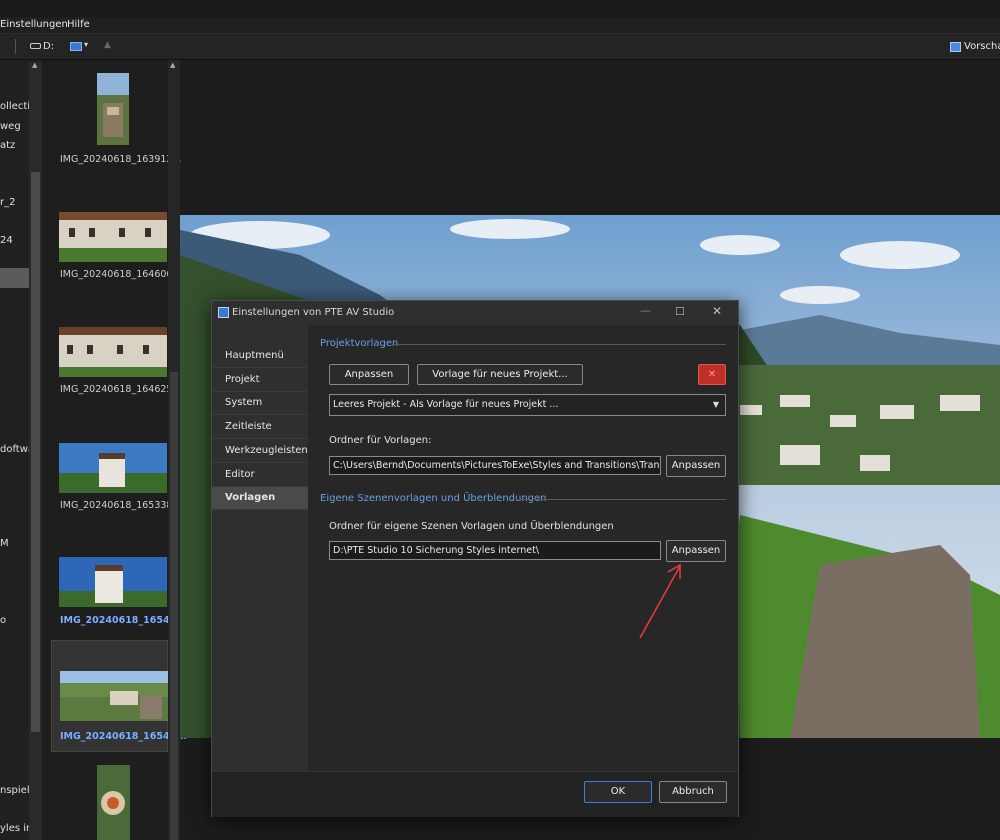 Image resolution: width=1000 pixels, height=840 pixels. Describe the element at coordinates (693, 792) in the screenshot. I see `cancel-button: Abbruch` at that location.